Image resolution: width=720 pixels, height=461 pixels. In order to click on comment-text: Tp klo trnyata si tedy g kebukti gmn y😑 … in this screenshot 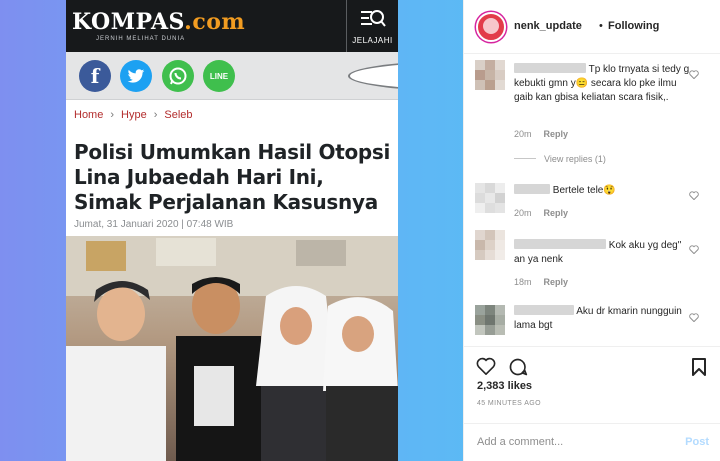, I will do `click(604, 84)`.